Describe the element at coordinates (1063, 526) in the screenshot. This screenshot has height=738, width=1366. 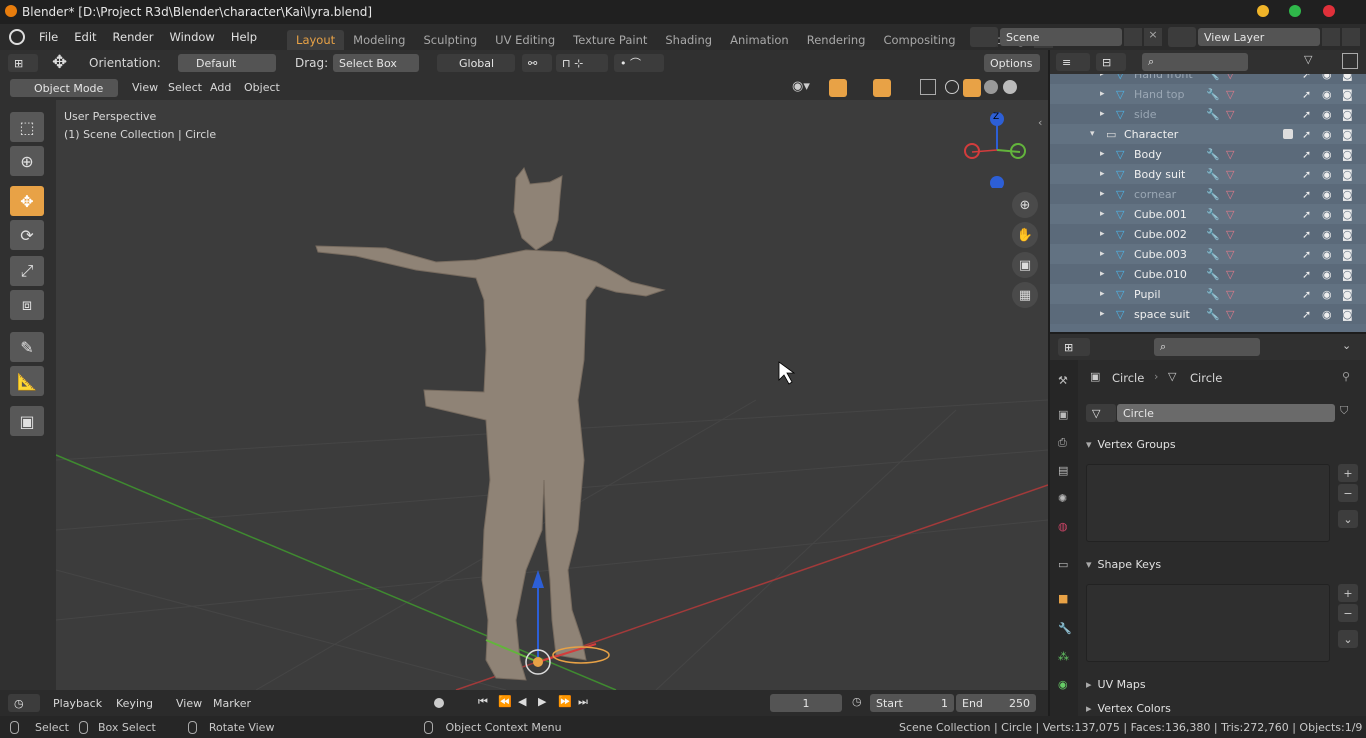
I see `world-tab-icon: ◍` at that location.